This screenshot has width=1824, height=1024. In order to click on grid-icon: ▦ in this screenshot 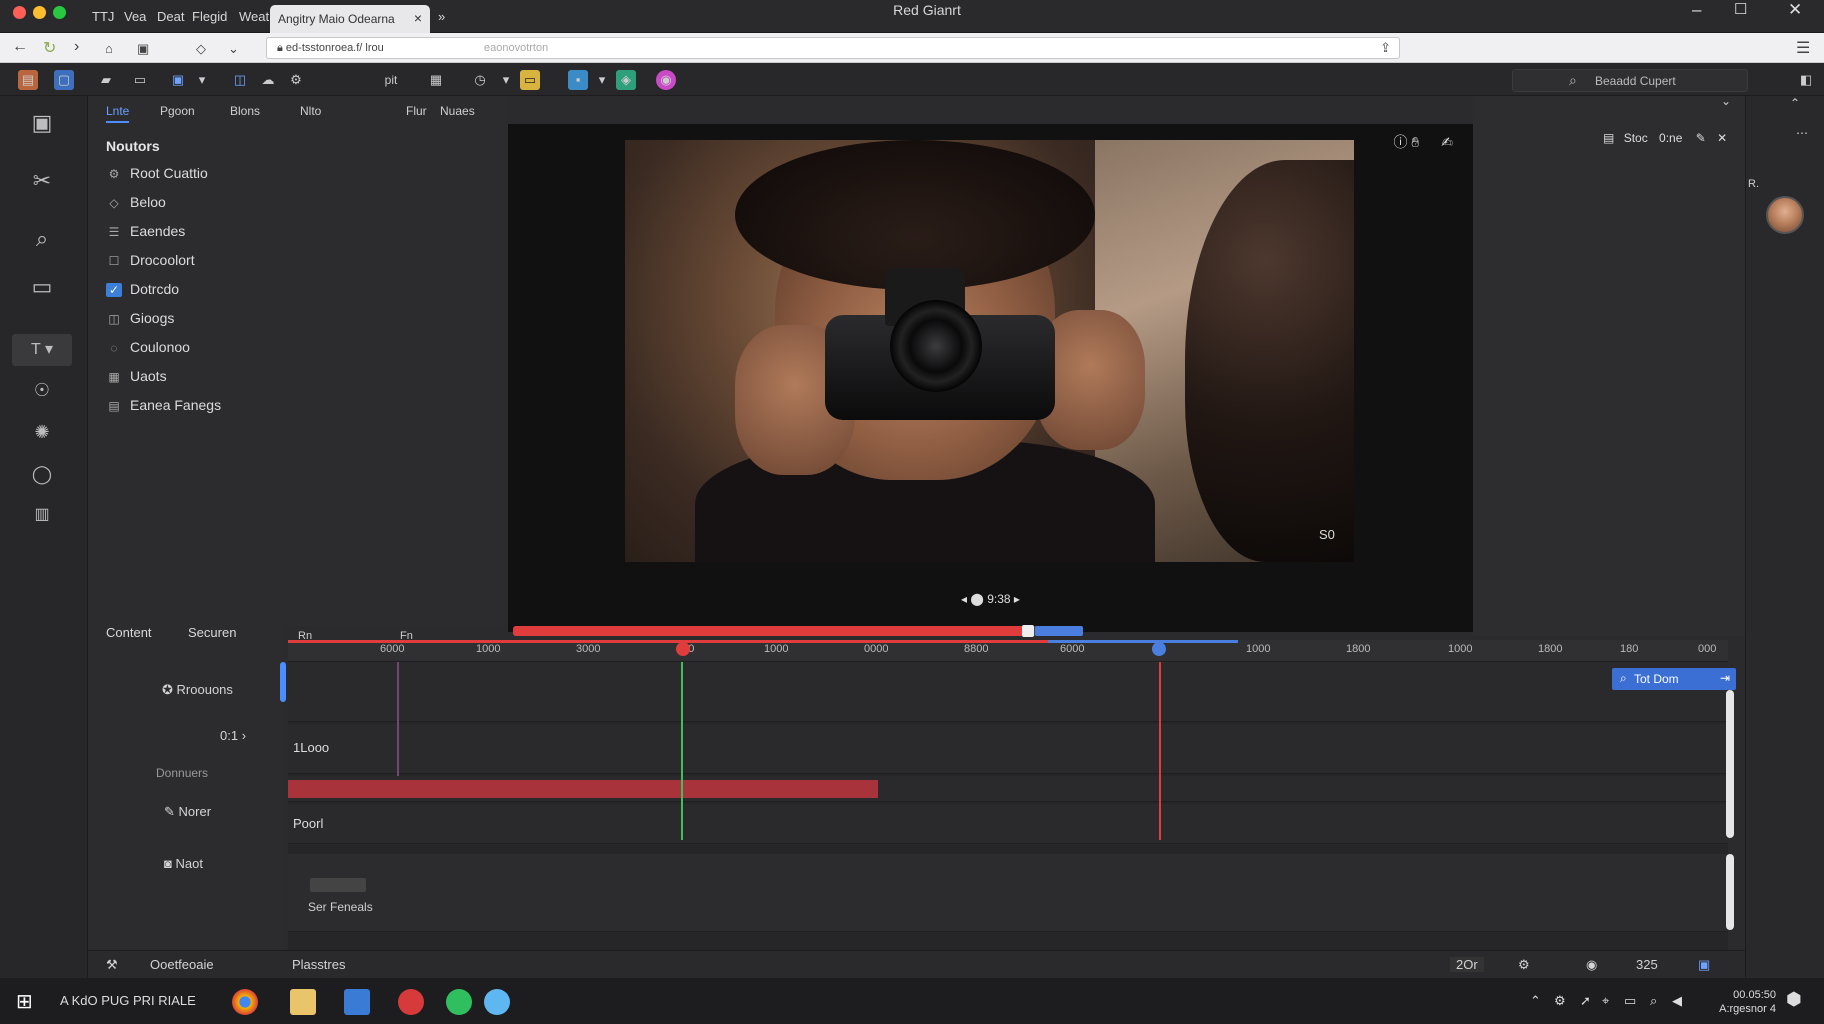, I will do `click(436, 80)`.